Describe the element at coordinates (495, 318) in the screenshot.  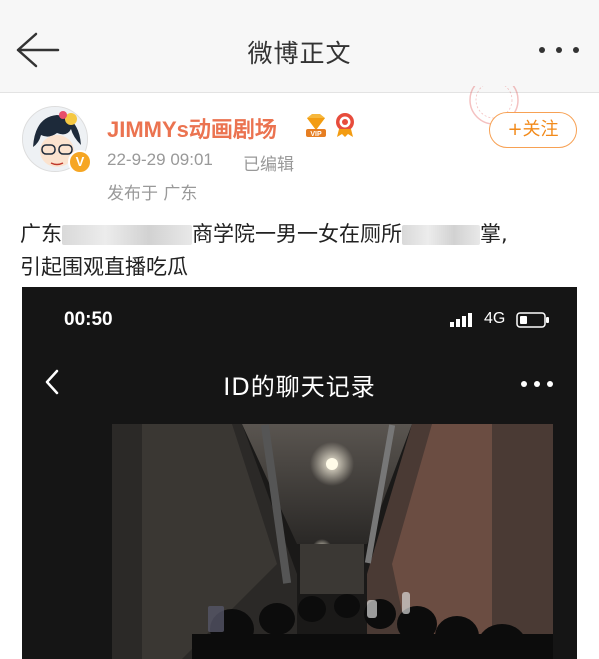
I see `network-type: 4G` at that location.